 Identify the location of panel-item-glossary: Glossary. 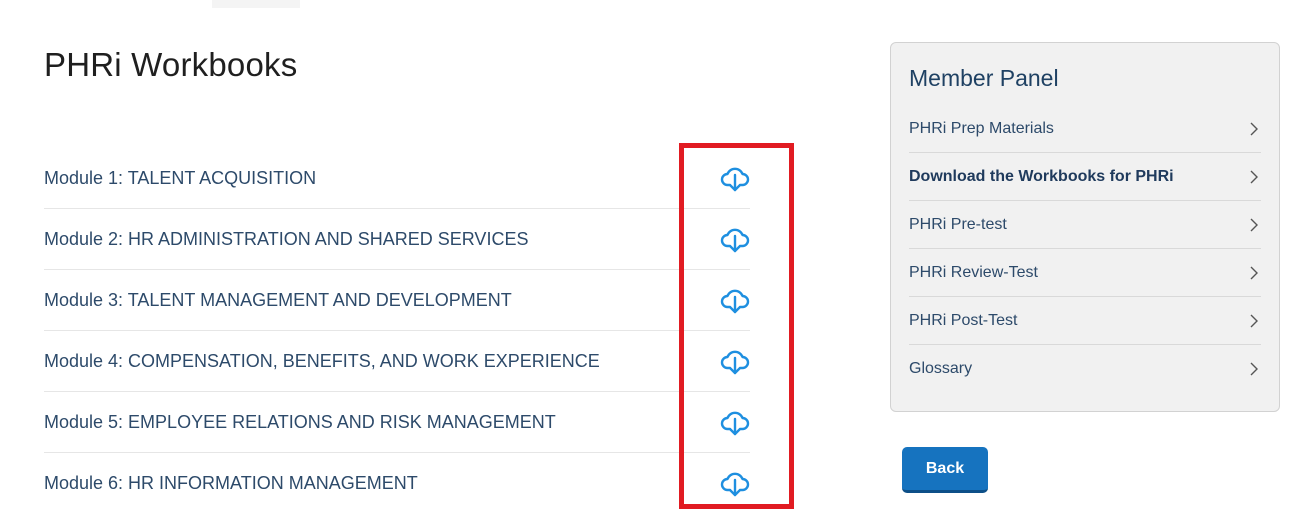
(1085, 369).